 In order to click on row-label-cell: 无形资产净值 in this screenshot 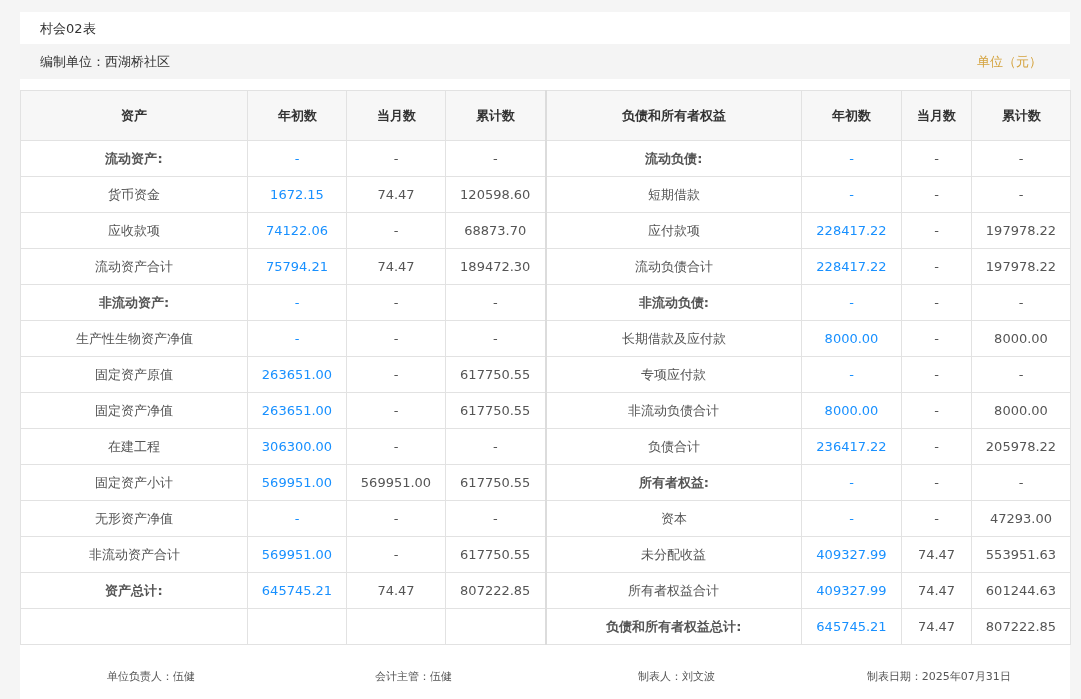, I will do `click(134, 518)`.